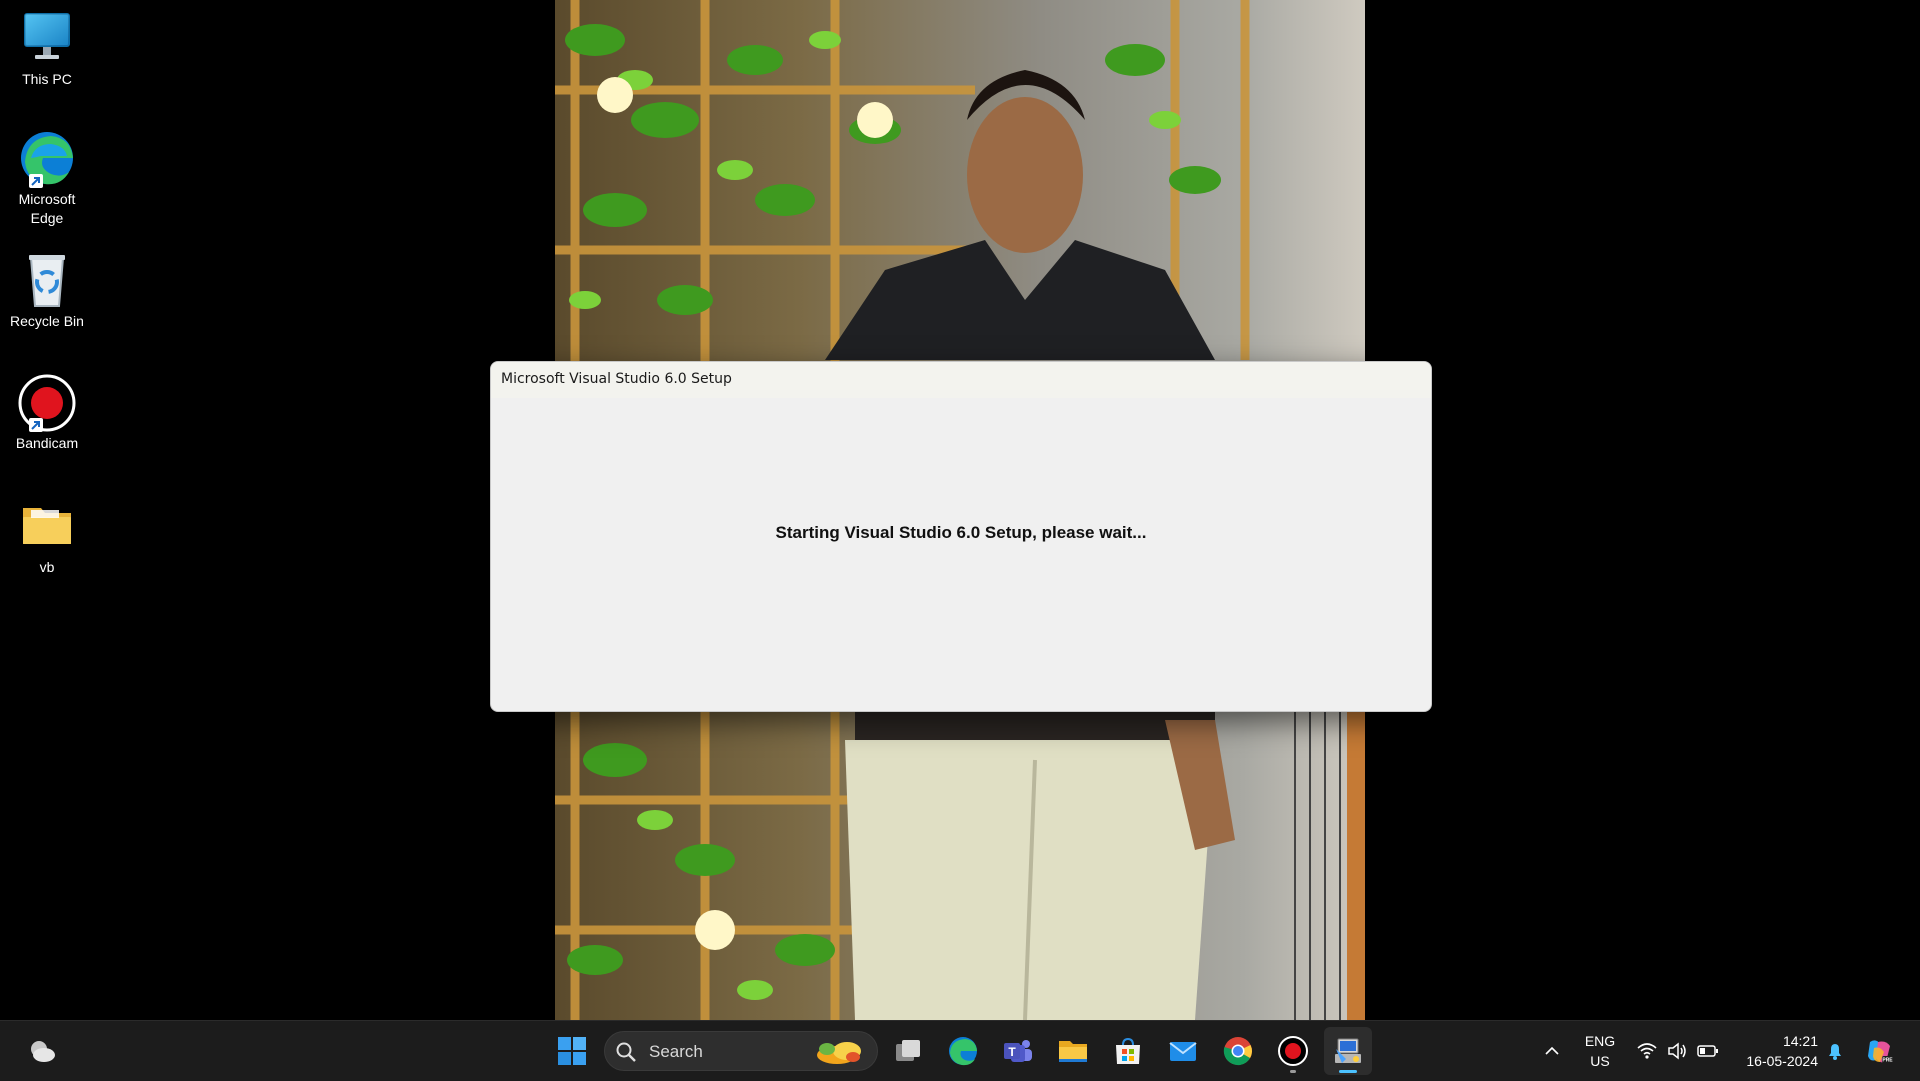 This screenshot has height=1081, width=1920. What do you see at coordinates (47, 280) in the screenshot?
I see `recycle-bin-icon` at bounding box center [47, 280].